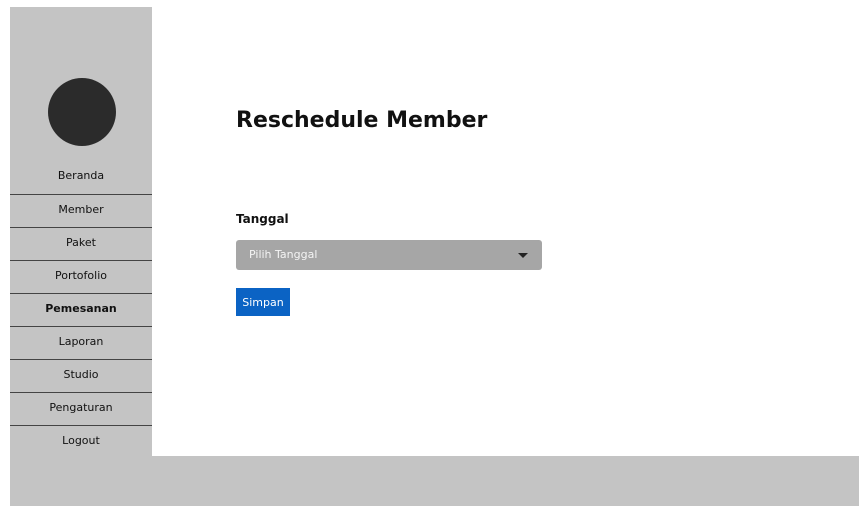  I want to click on sidebar-item-studio: Studio, so click(81, 376).